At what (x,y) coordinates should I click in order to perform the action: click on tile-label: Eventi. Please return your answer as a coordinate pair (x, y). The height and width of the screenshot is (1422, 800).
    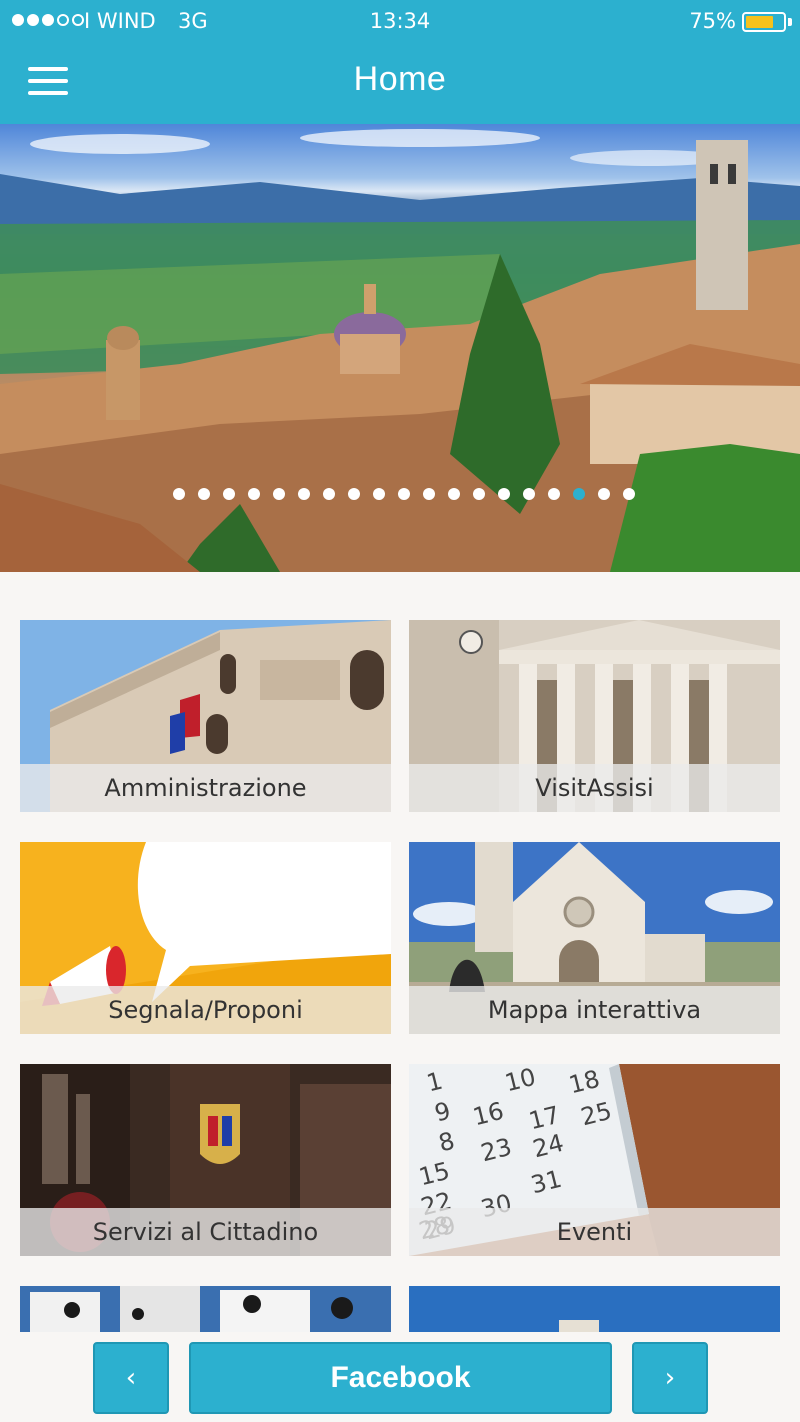
    Looking at the image, I should click on (594, 1232).